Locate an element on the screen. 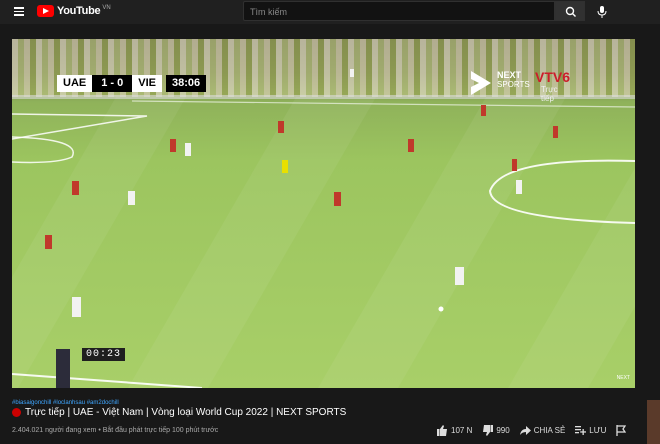 This screenshot has width=660, height=444. dislike-button: 990 is located at coordinates (496, 430).